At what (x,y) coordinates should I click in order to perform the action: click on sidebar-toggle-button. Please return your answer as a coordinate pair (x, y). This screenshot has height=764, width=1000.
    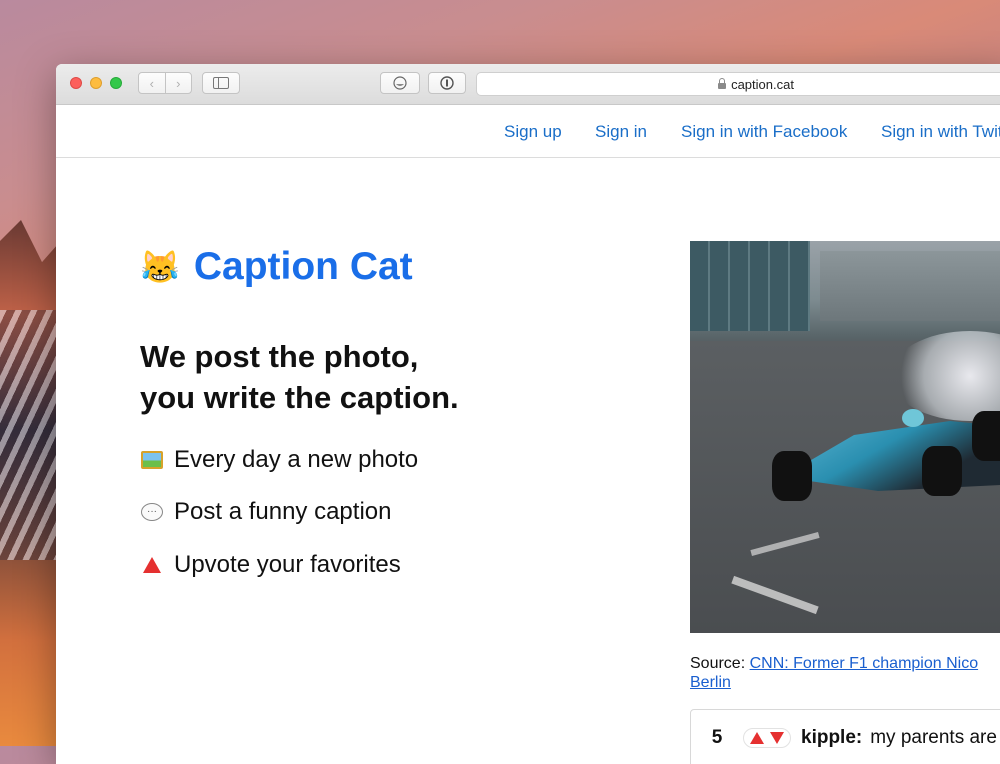
    Looking at the image, I should click on (221, 83).